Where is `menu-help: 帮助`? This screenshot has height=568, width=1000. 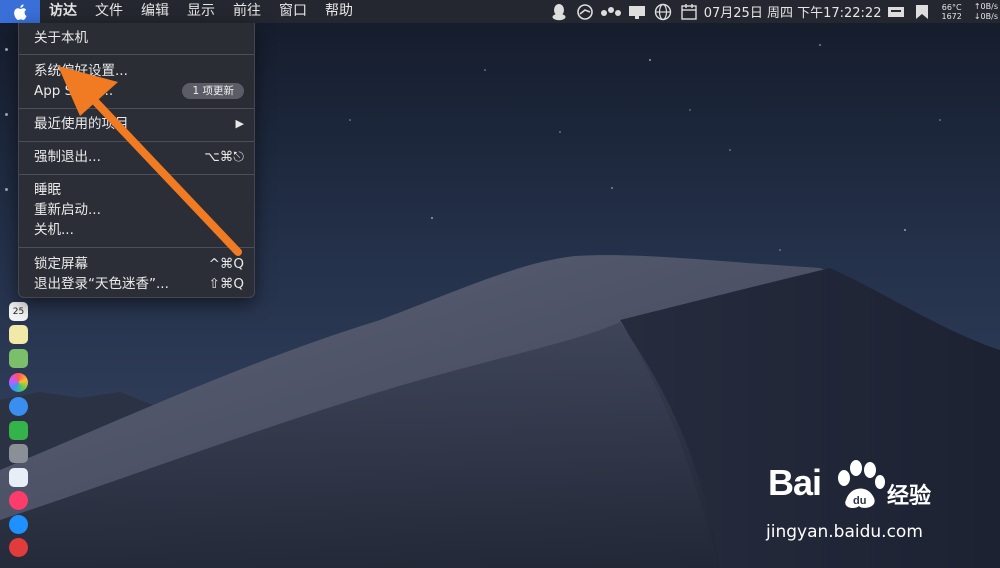 menu-help: 帮助 is located at coordinates (339, 11).